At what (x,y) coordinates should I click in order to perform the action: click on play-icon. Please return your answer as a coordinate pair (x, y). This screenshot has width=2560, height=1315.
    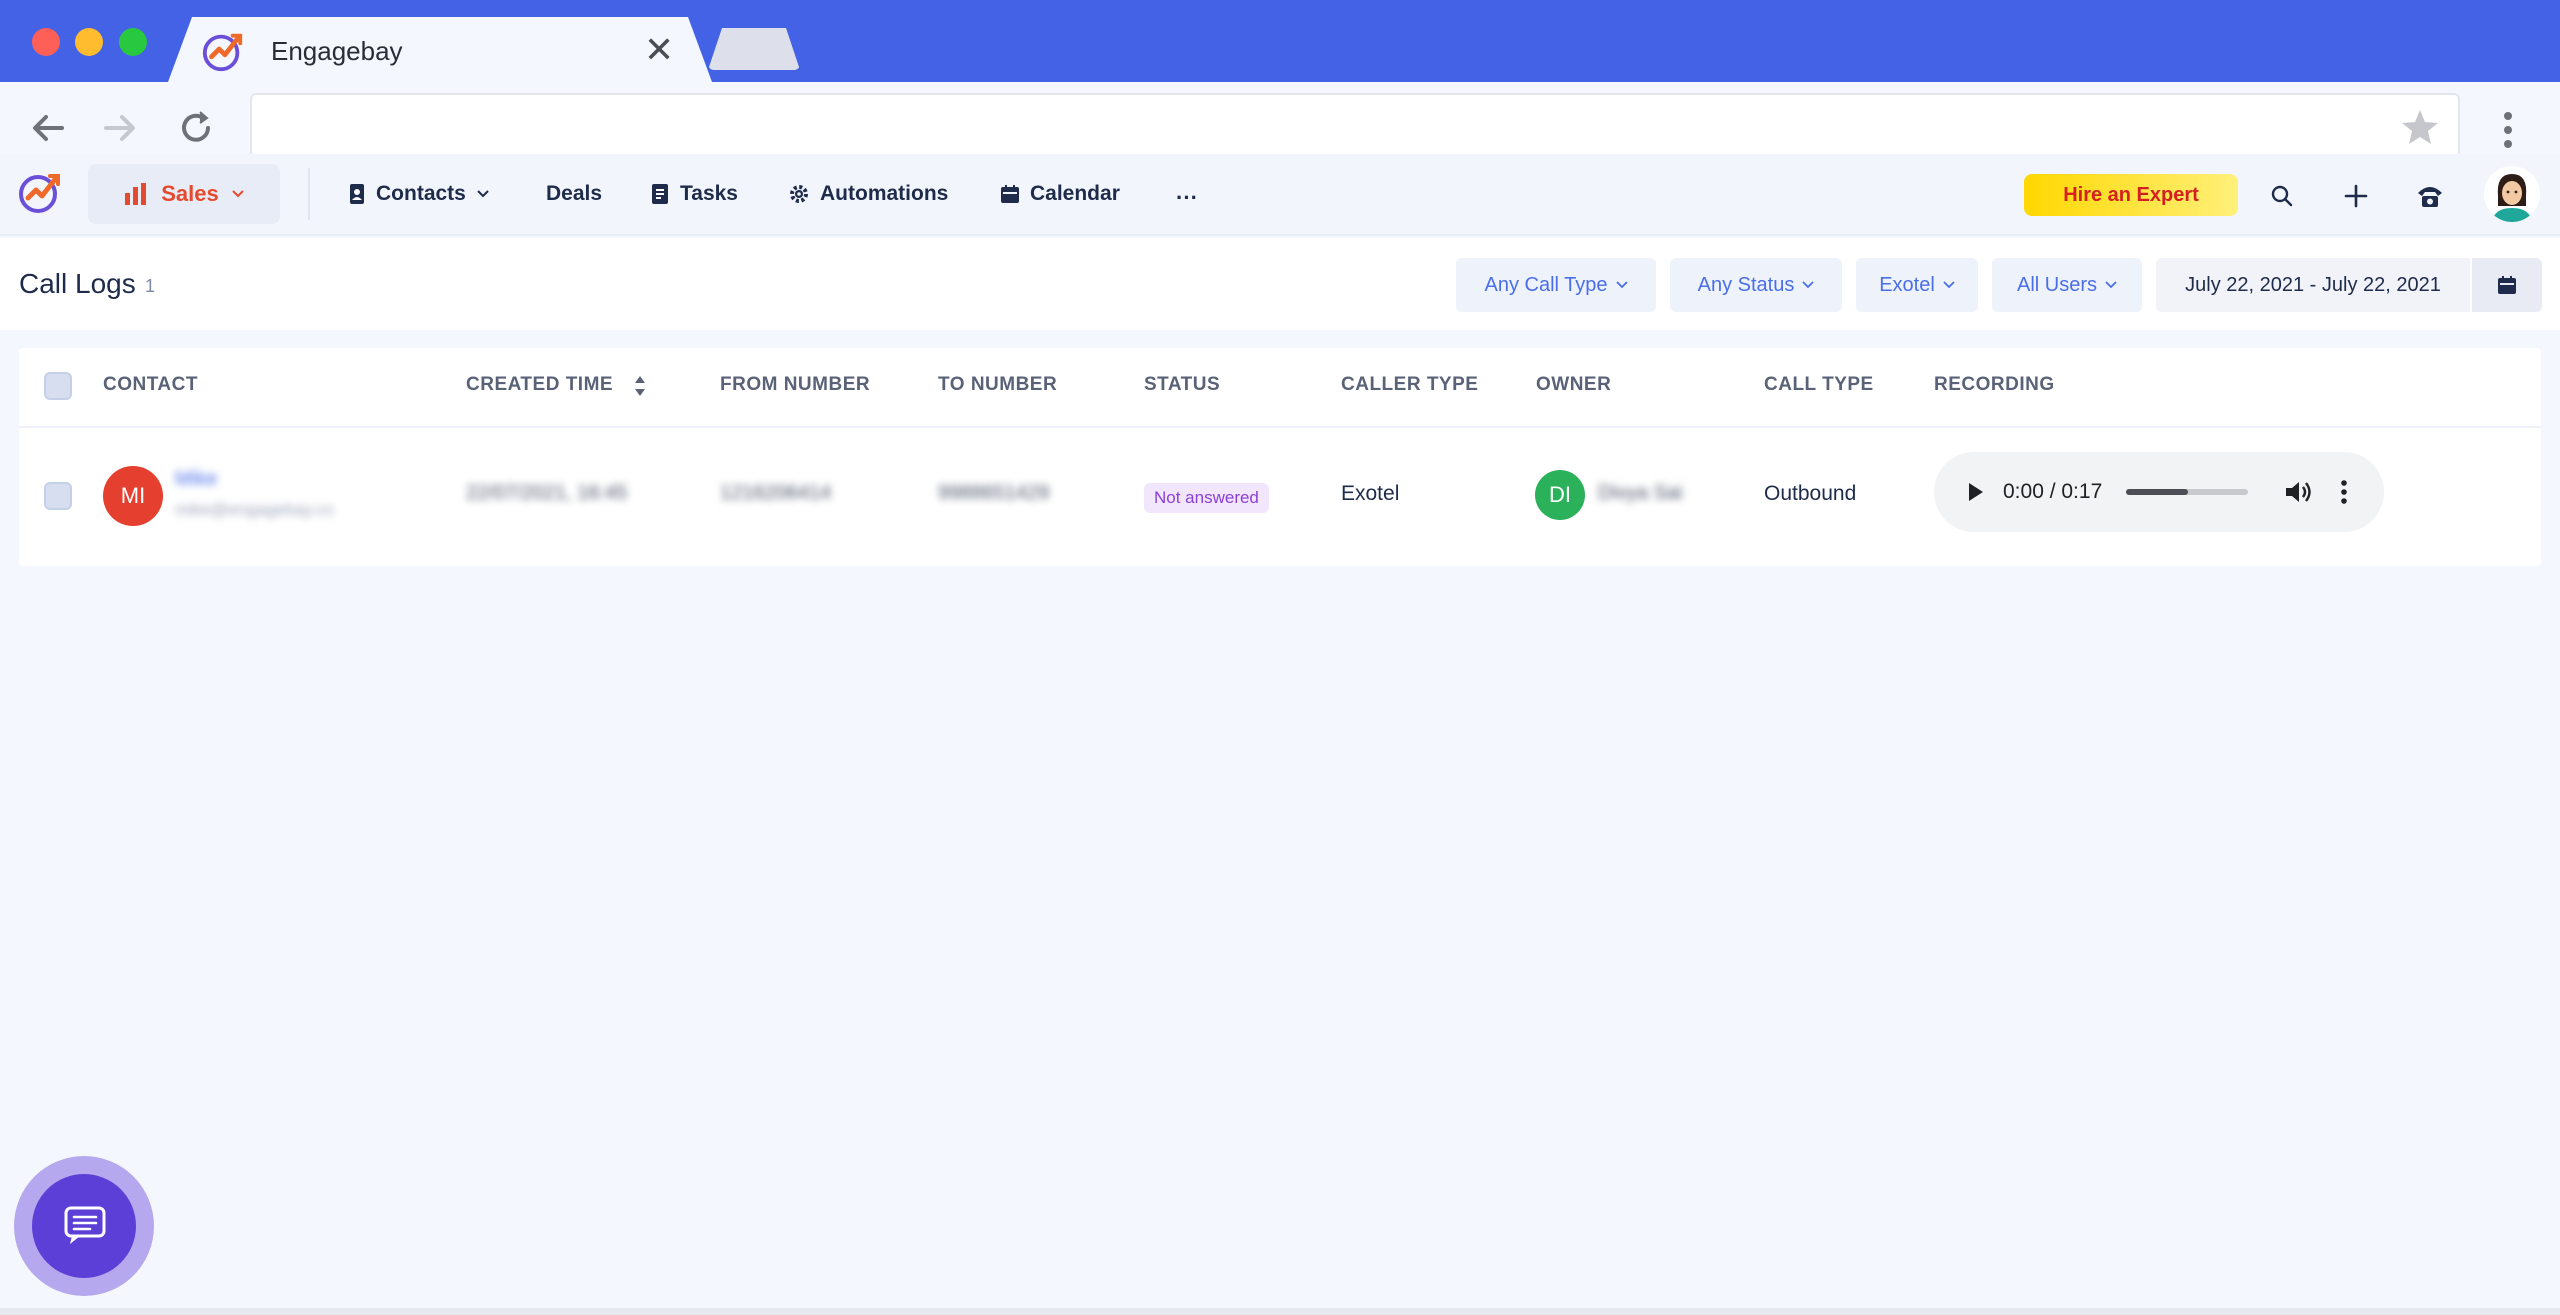
    Looking at the image, I should click on (1975, 492).